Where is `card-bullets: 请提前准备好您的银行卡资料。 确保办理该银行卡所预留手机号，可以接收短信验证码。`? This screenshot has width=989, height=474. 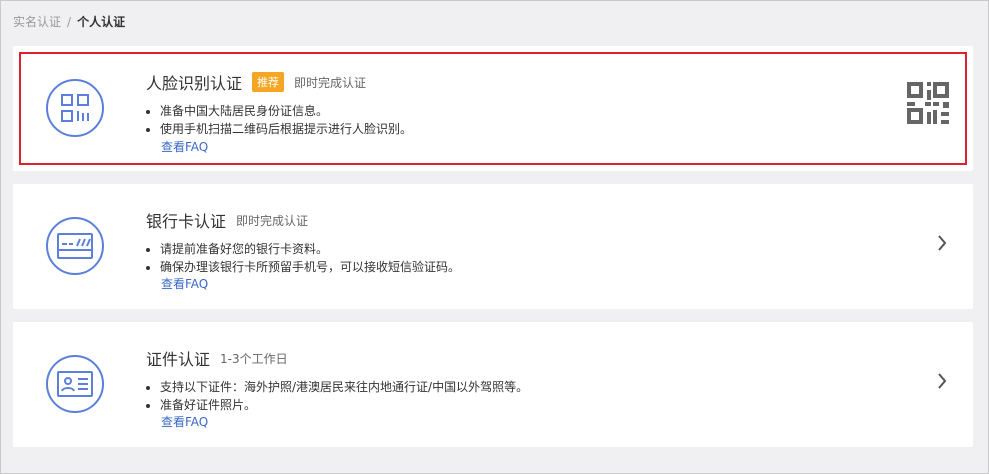 card-bullets: 请提前准备好您的银行卡资料。 确保办理该银行卡所预留手机号，可以接收短信验证码。 is located at coordinates (303, 258).